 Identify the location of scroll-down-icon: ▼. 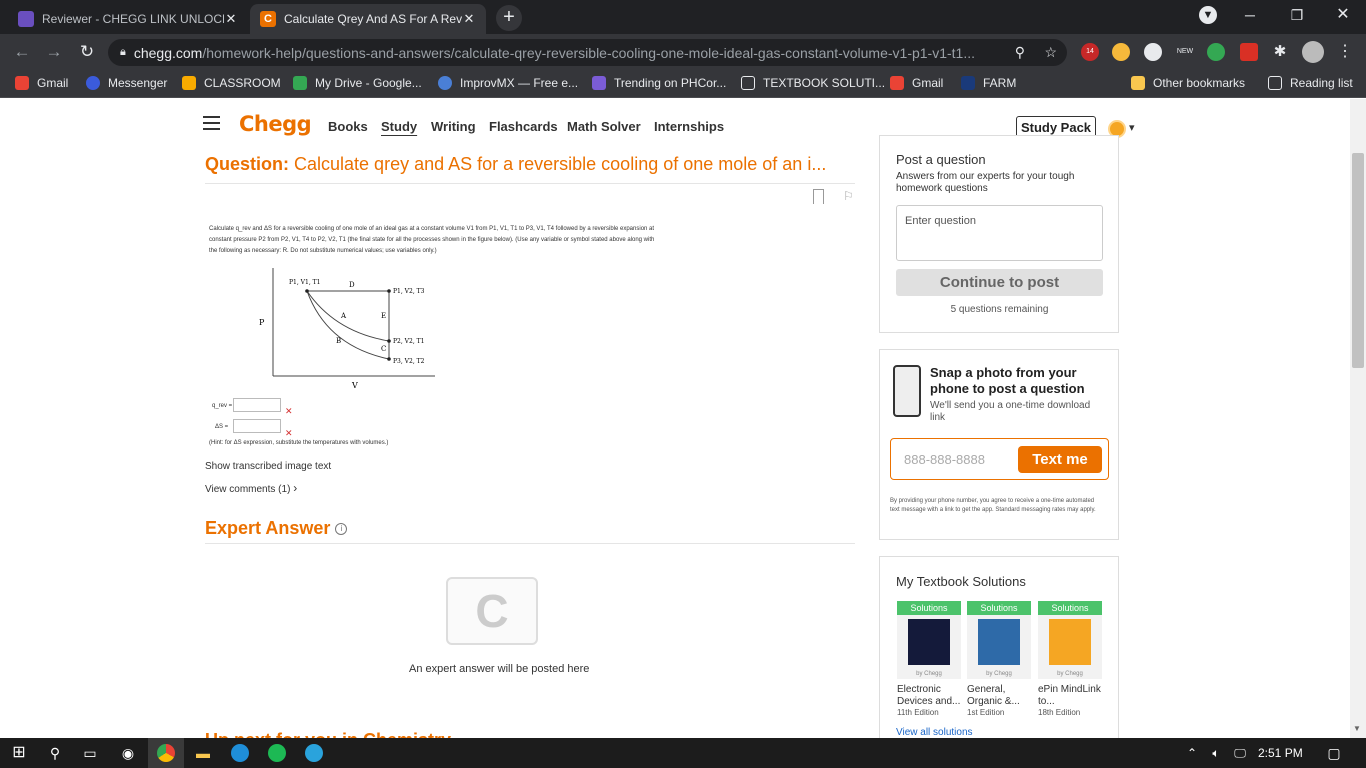
(1357, 728).